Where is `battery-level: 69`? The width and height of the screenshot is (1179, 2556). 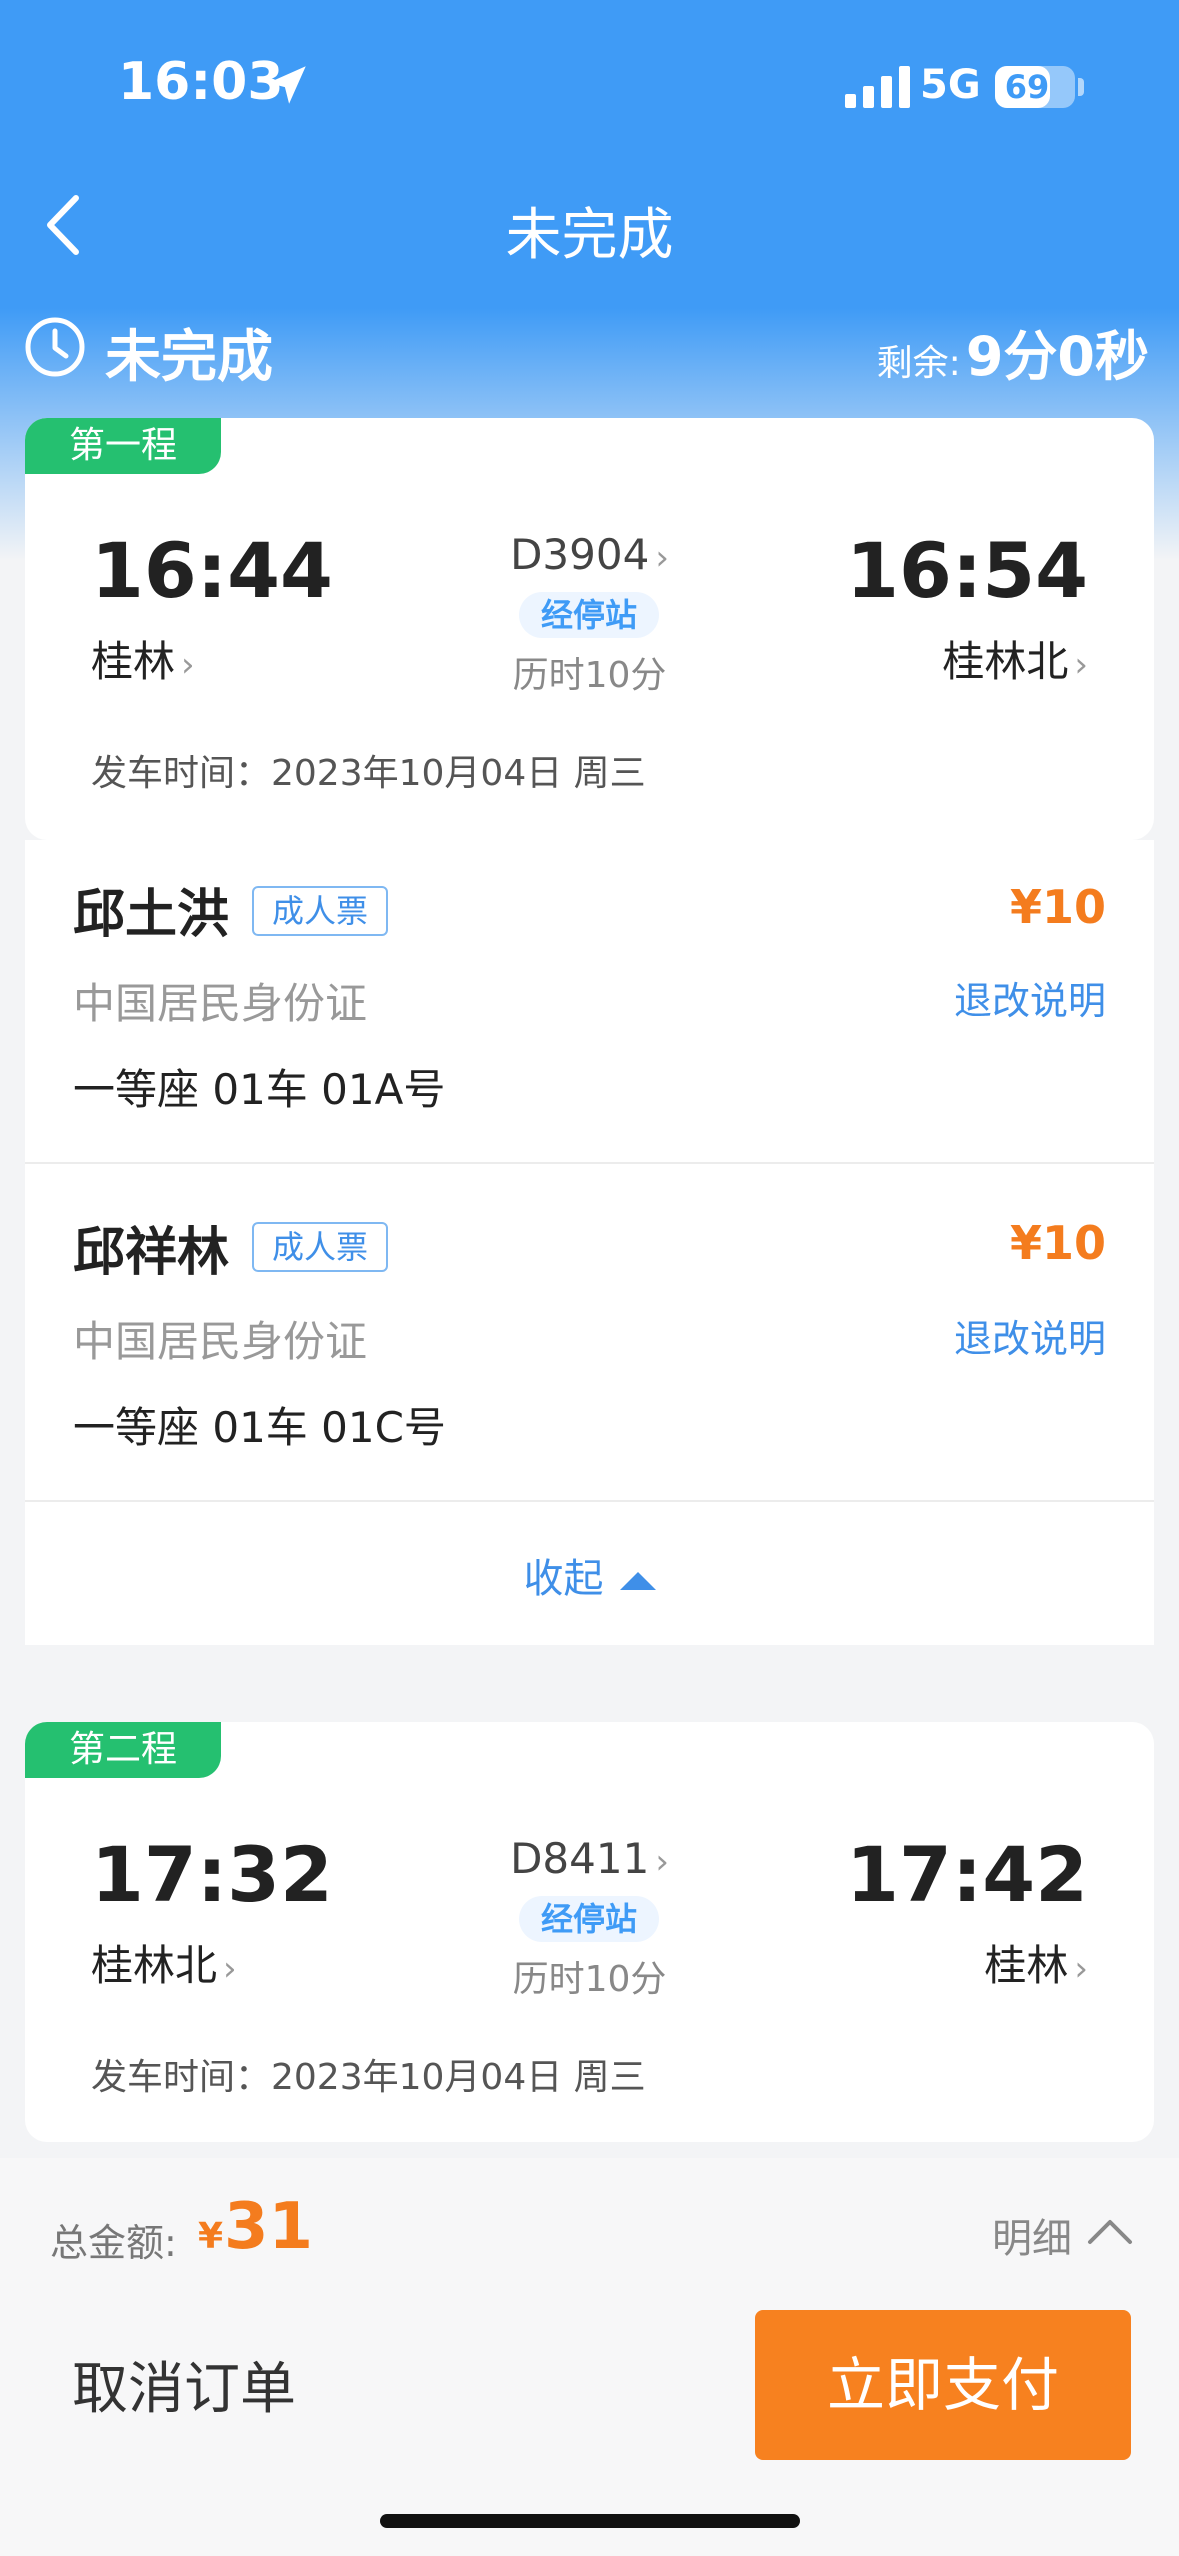 battery-level: 69 is located at coordinates (1027, 87).